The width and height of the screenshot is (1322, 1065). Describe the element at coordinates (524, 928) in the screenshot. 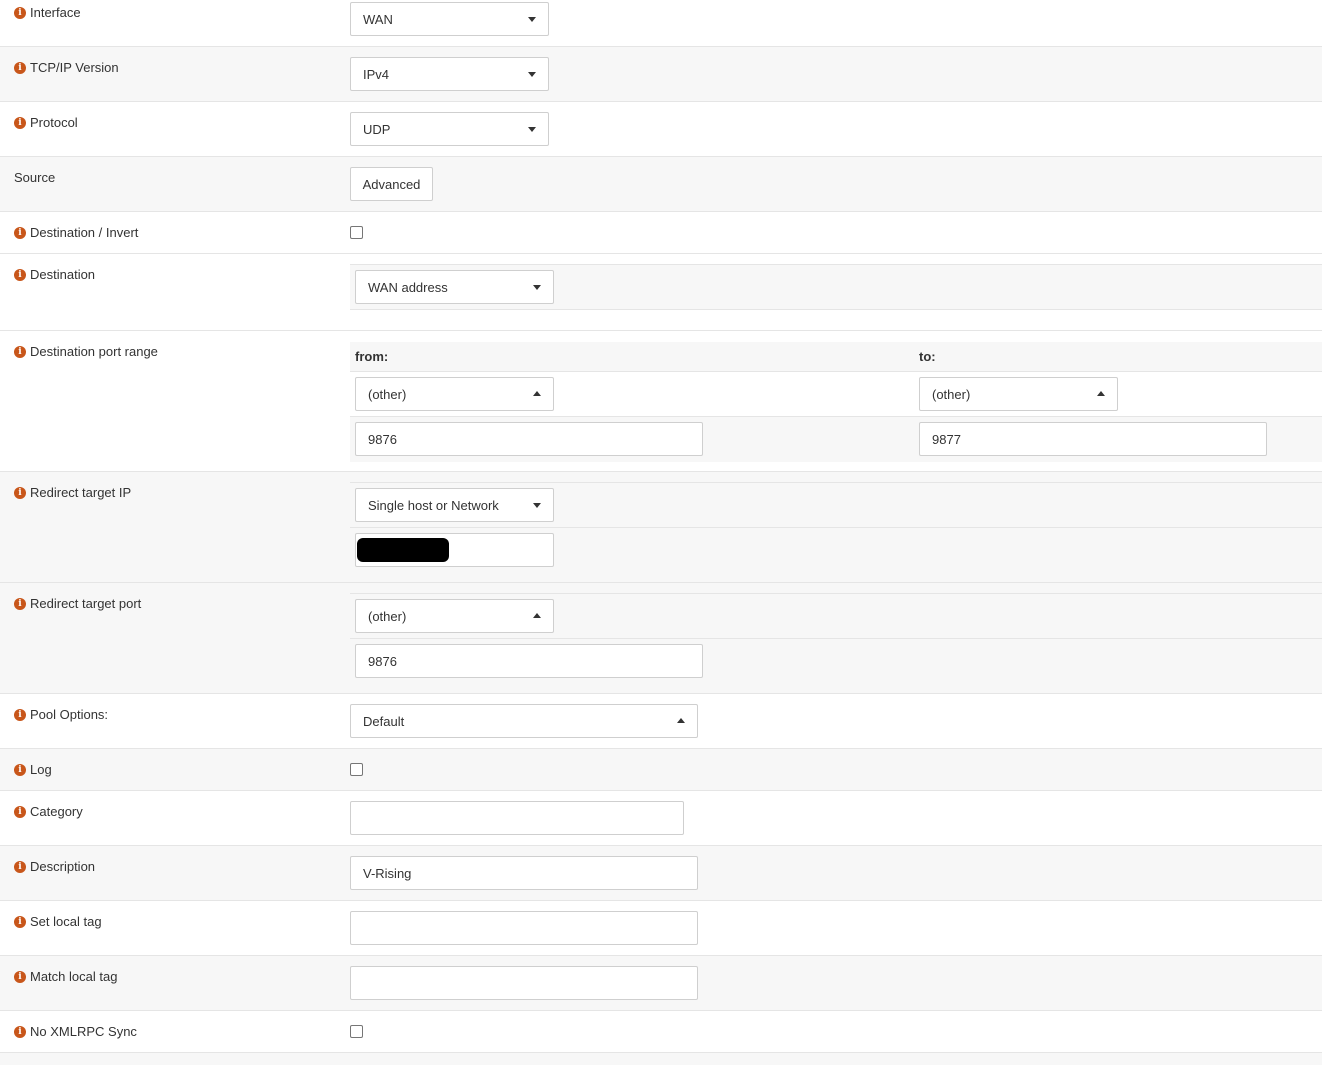

I see `set-local-tag-input` at that location.